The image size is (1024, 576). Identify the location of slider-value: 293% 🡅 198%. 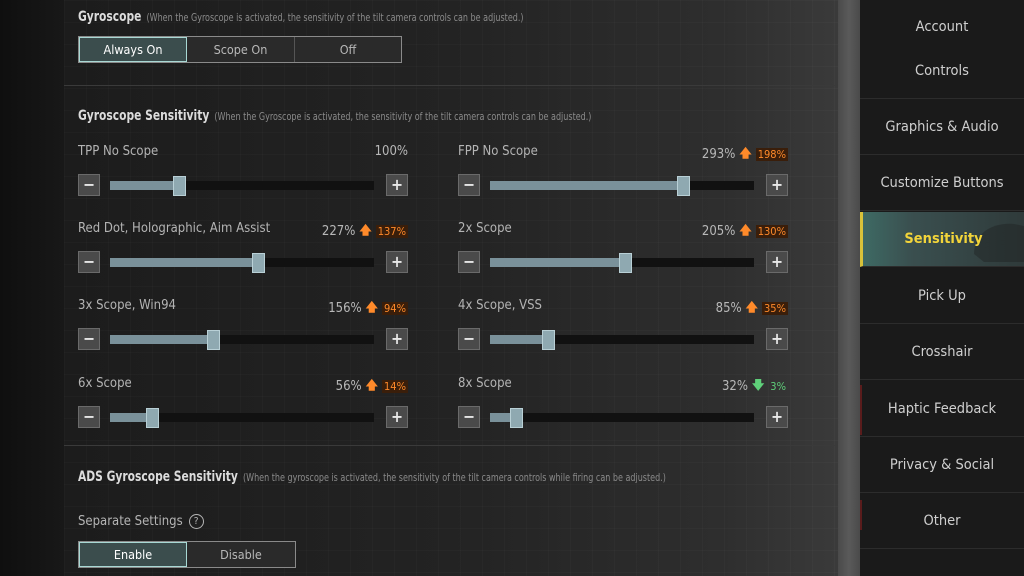
(745, 154).